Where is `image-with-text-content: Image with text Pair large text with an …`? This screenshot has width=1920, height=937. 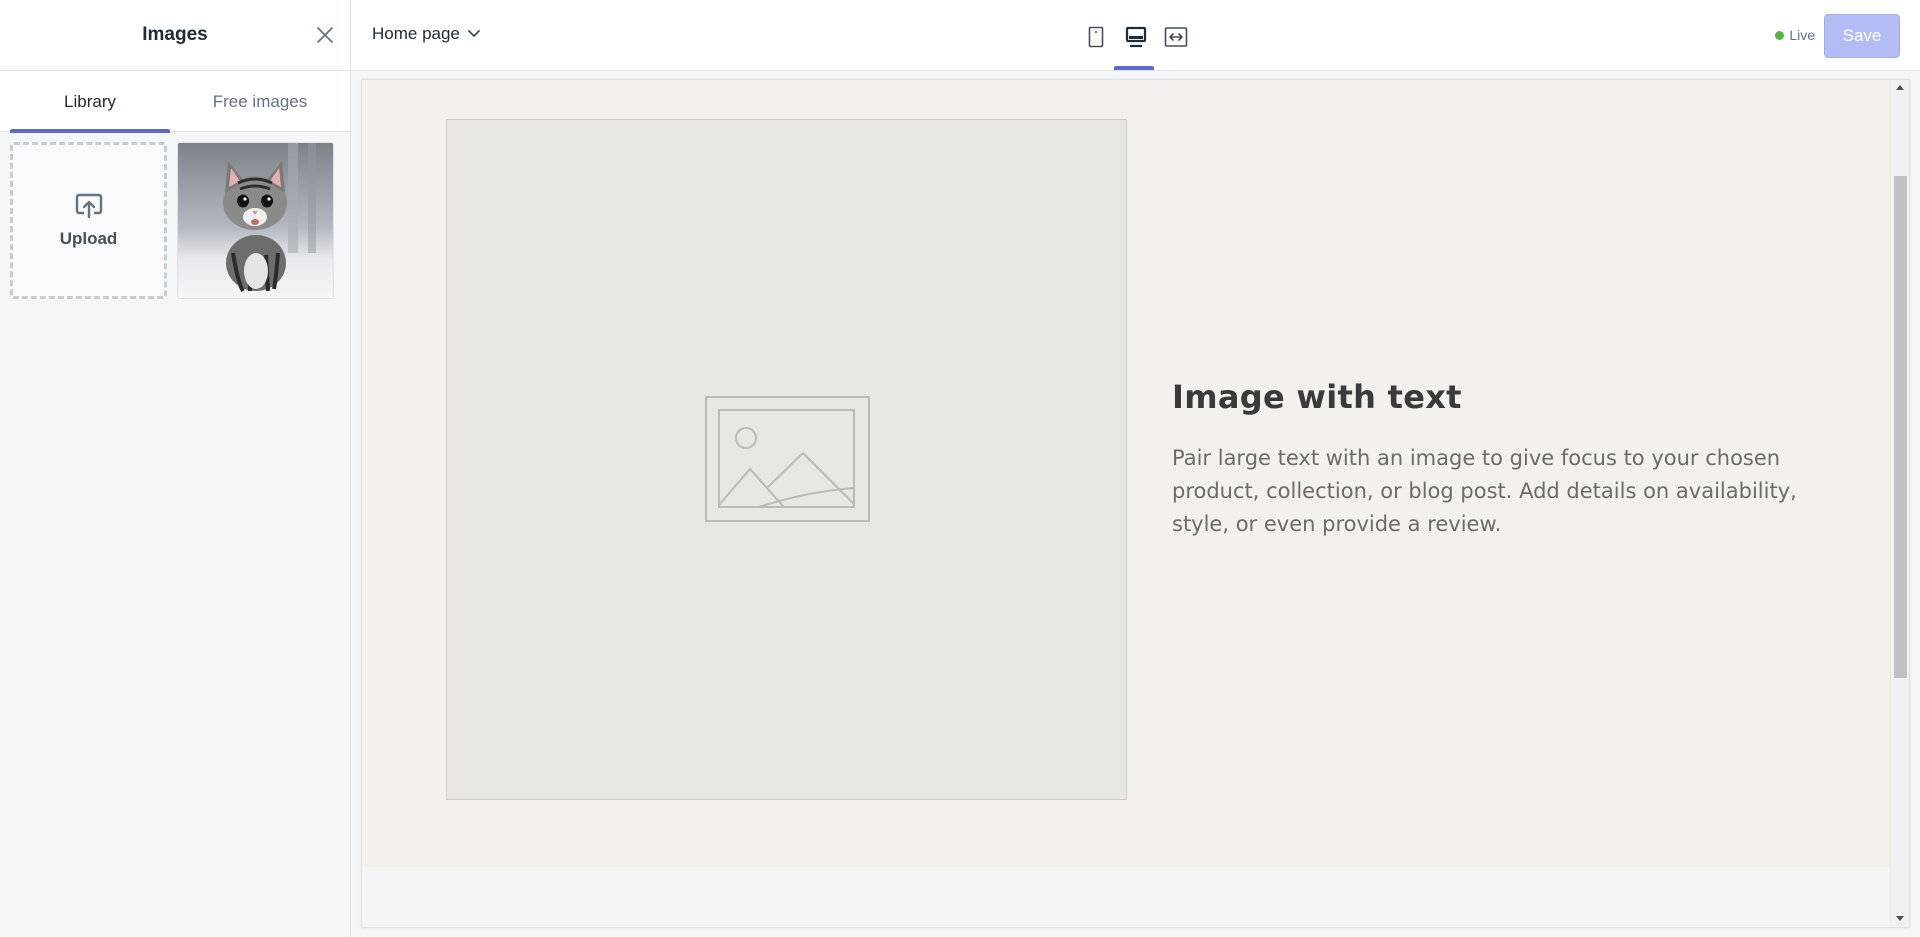 image-with-text-content: Image with text Pair large text with an … is located at coordinates (1492, 459).